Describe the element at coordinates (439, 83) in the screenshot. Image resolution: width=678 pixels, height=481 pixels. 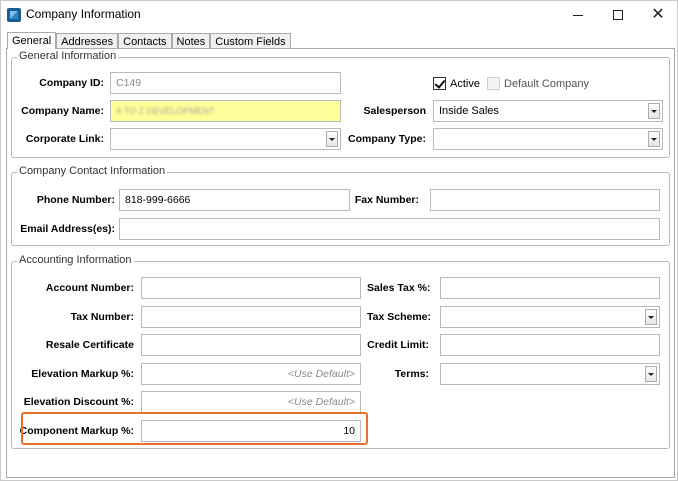
I see `active-checkbox` at that location.